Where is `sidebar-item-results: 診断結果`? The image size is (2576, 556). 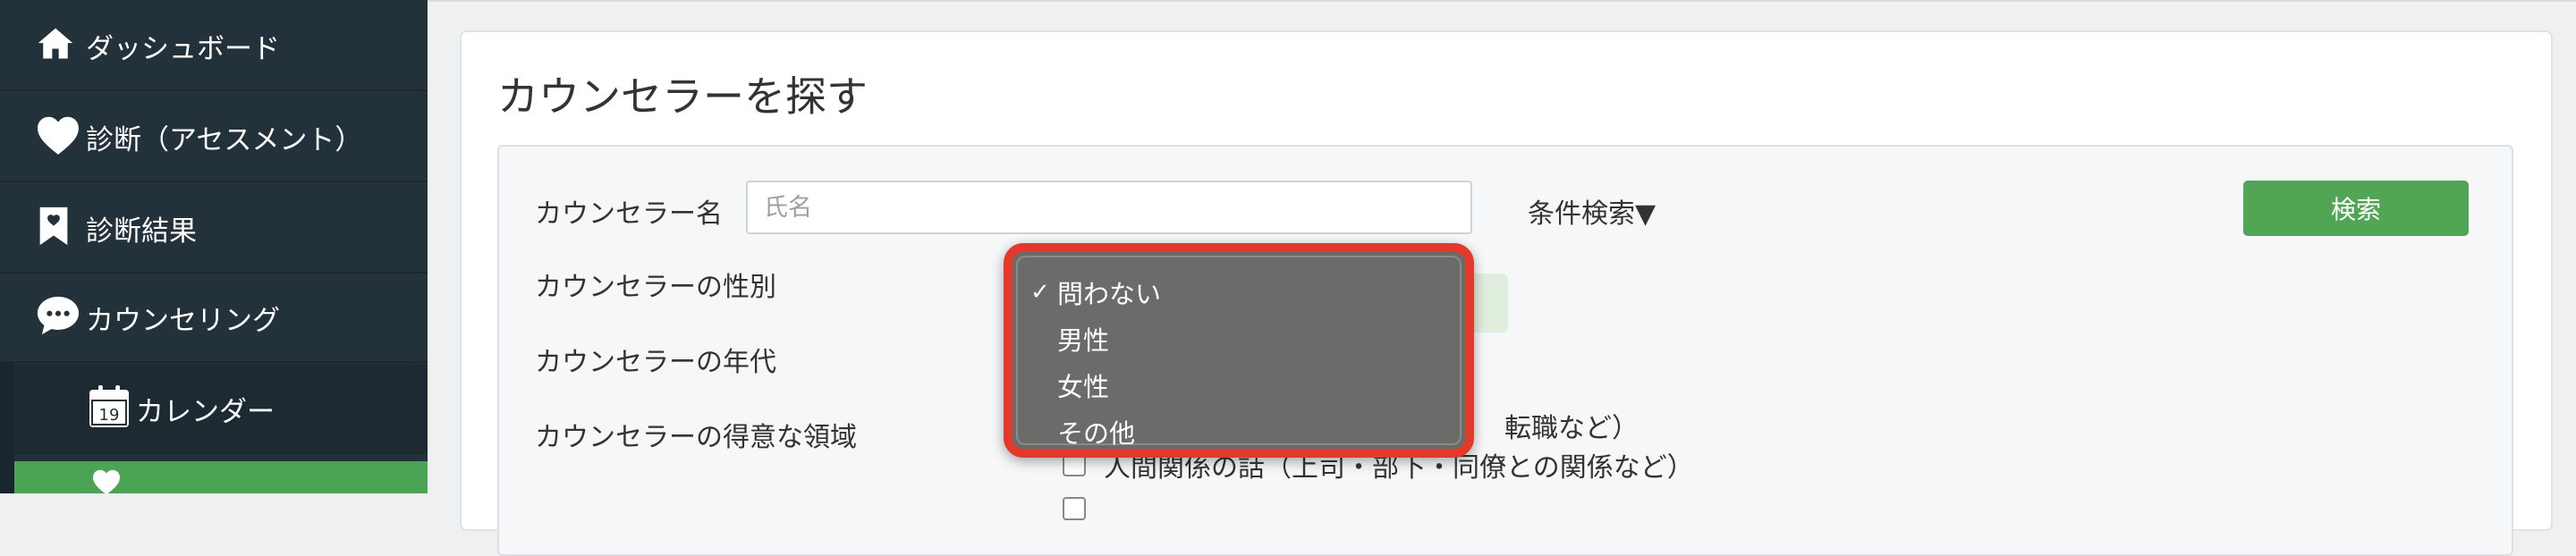 sidebar-item-results: 診断結果 is located at coordinates (214, 229).